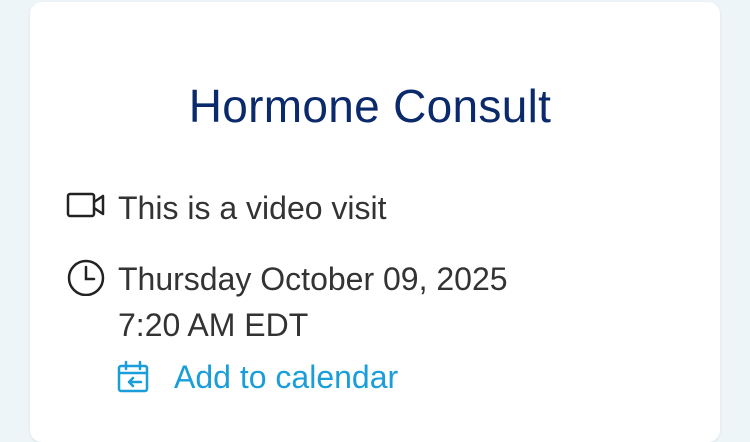 This screenshot has width=750, height=442. What do you see at coordinates (252, 208) in the screenshot?
I see `visit-type-text: This is a video visit` at bounding box center [252, 208].